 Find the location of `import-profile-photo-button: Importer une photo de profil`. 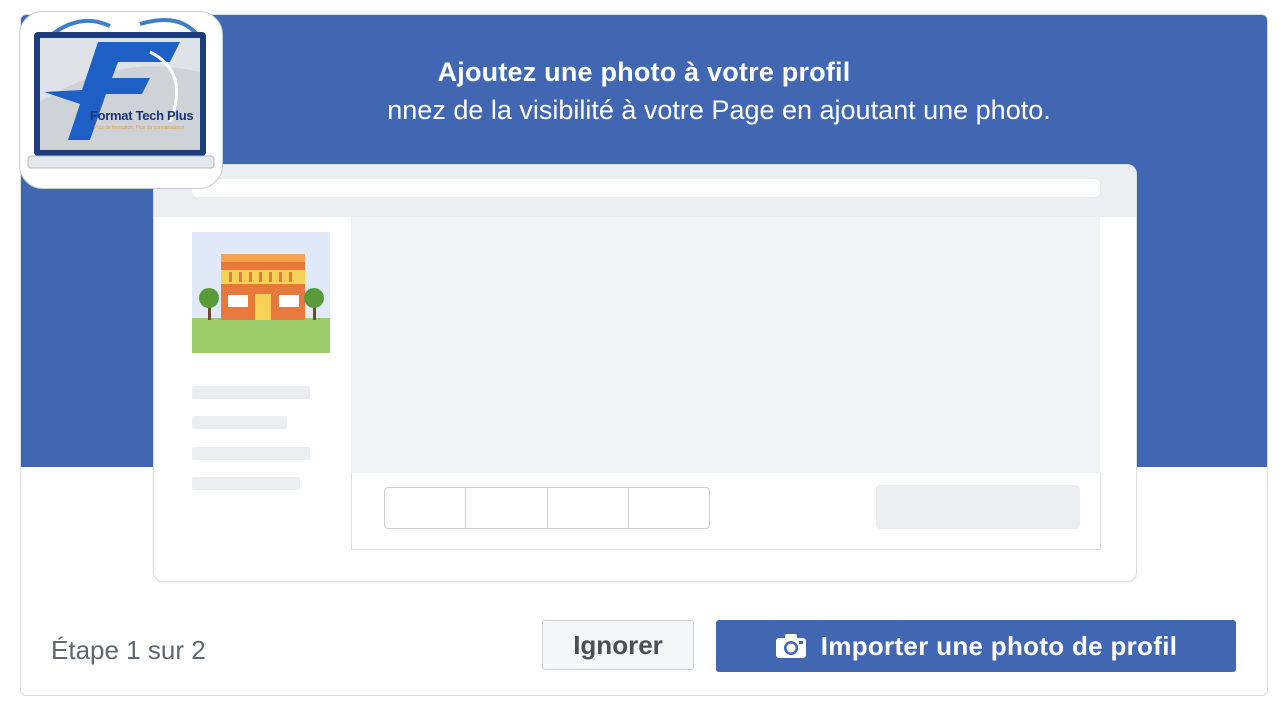

import-profile-photo-button: Importer une photo de profil is located at coordinates (976, 646).